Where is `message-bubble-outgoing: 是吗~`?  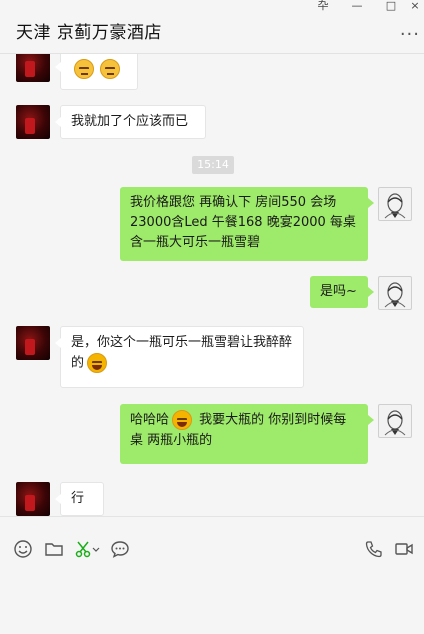 message-bubble-outgoing: 是吗~ is located at coordinates (342, 292).